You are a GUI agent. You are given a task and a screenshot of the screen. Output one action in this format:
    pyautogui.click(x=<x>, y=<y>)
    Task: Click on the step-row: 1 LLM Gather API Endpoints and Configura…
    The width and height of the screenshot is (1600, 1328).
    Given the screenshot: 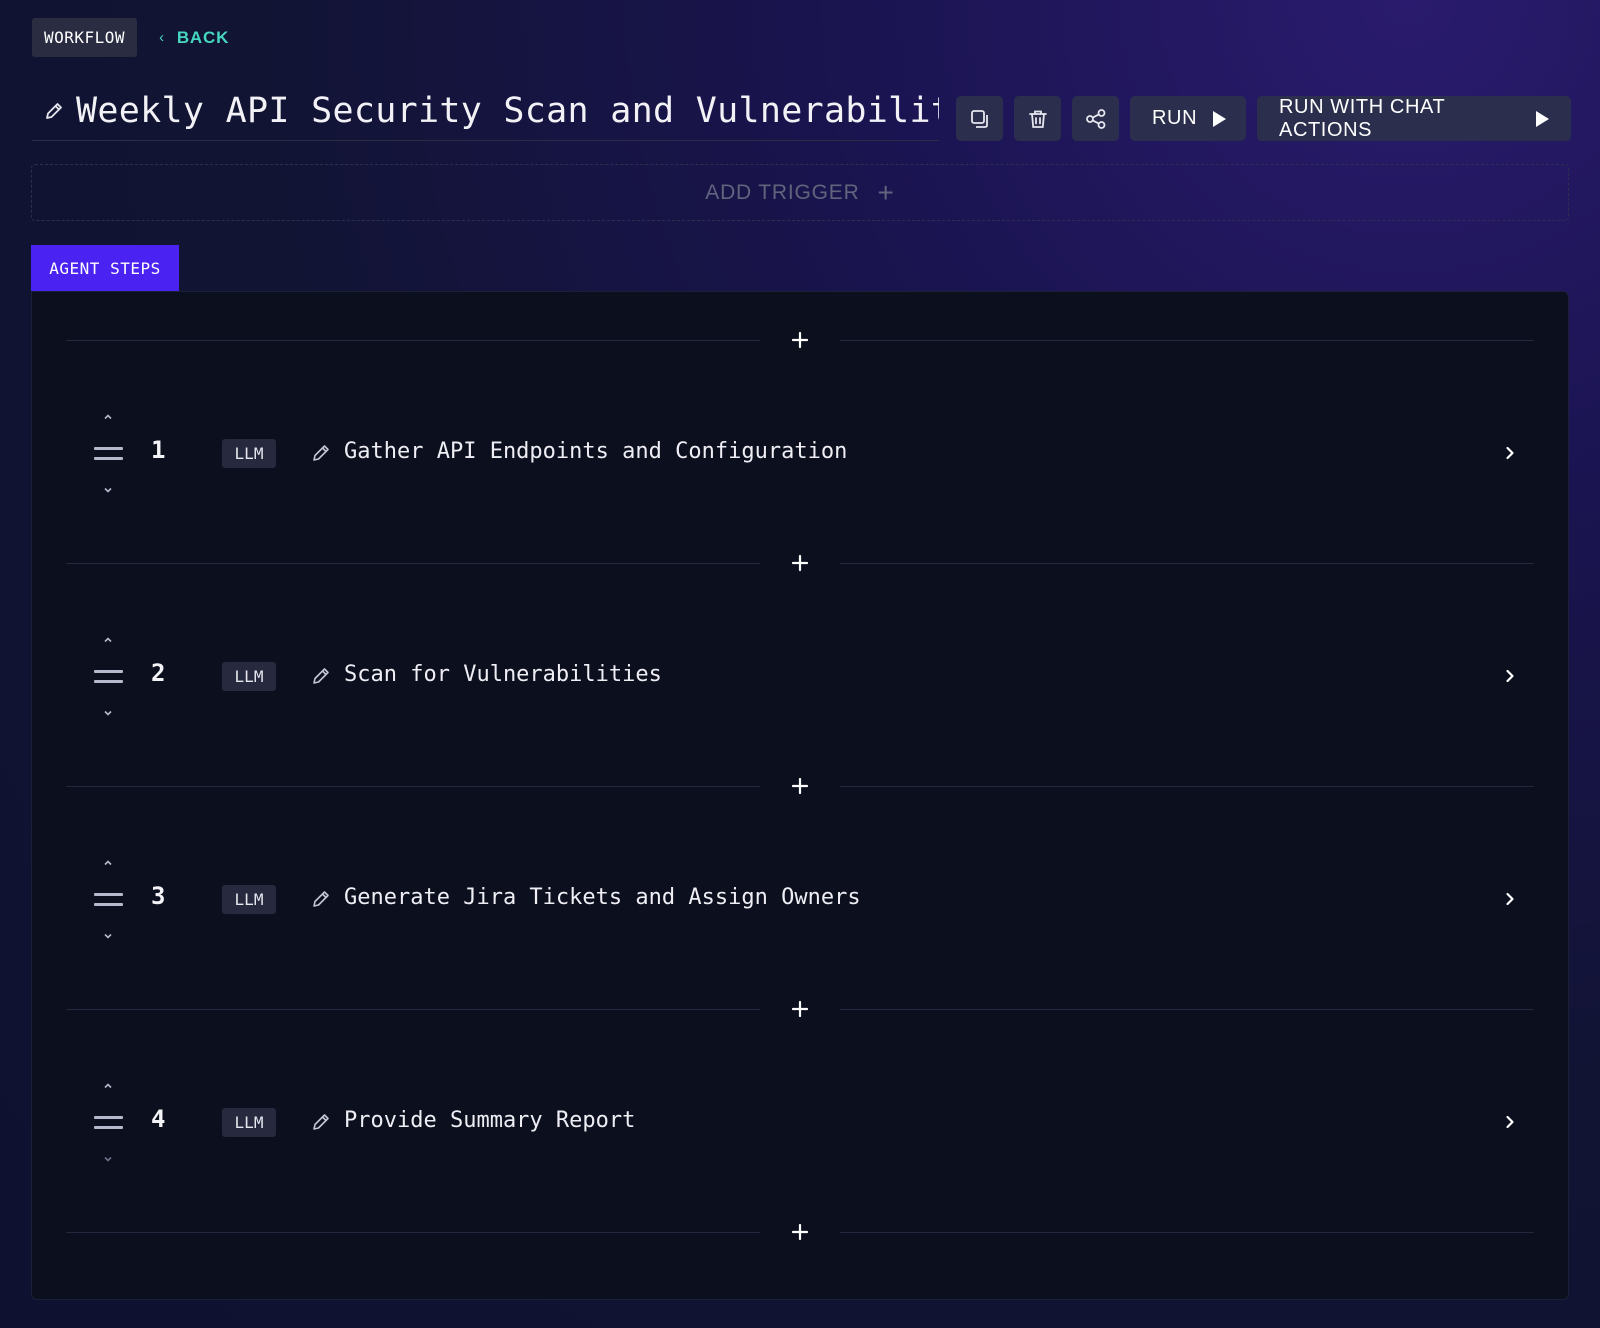 What is the action you would take?
    pyautogui.click(x=800, y=453)
    